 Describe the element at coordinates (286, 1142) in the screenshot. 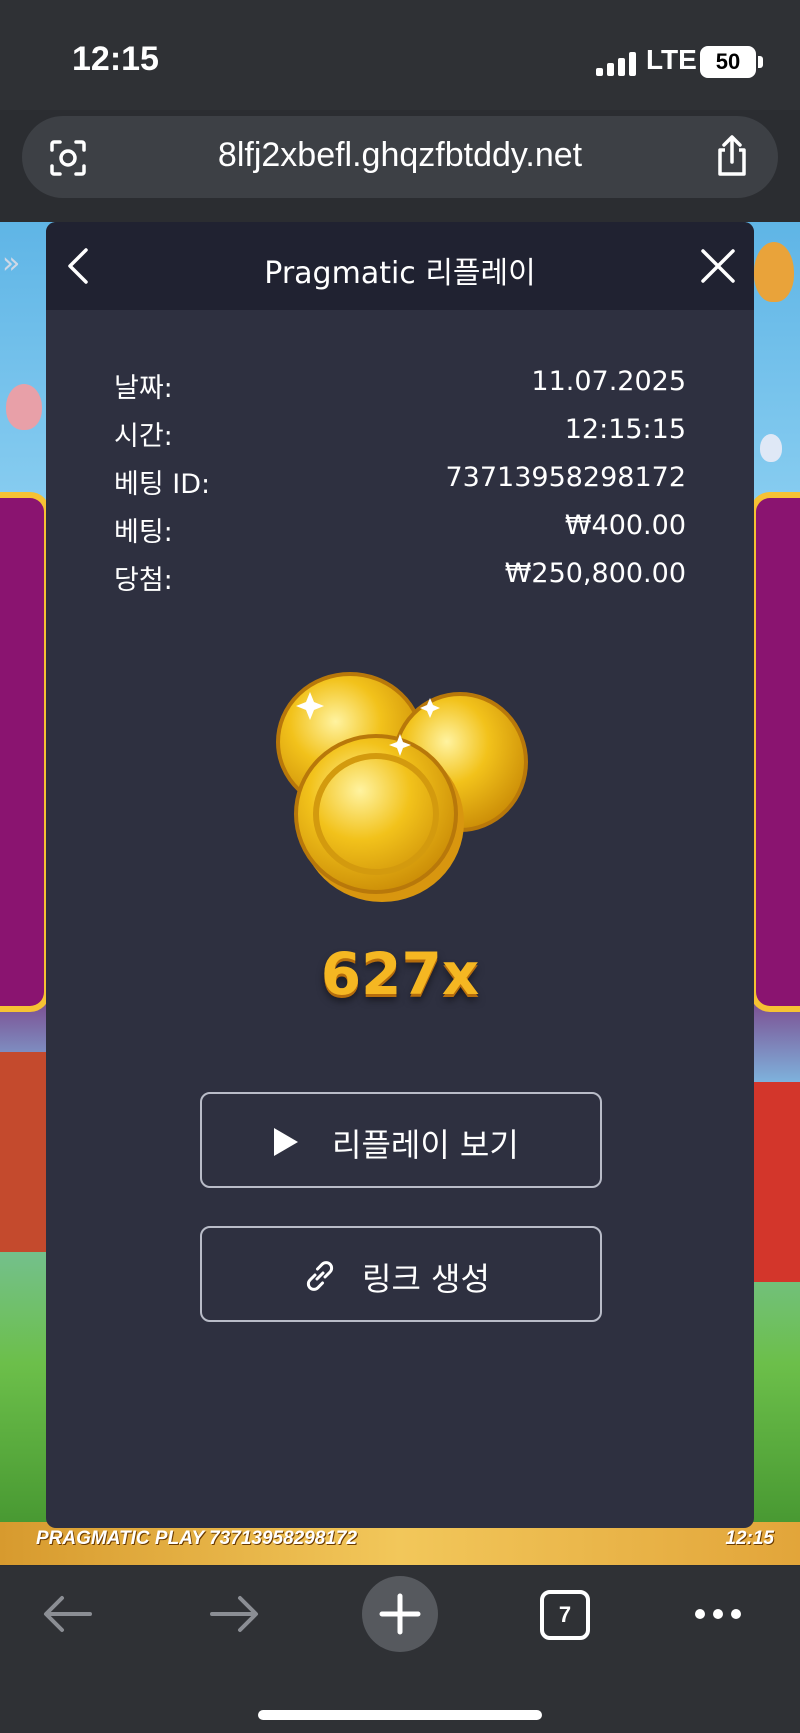

I see `play-icon` at that location.